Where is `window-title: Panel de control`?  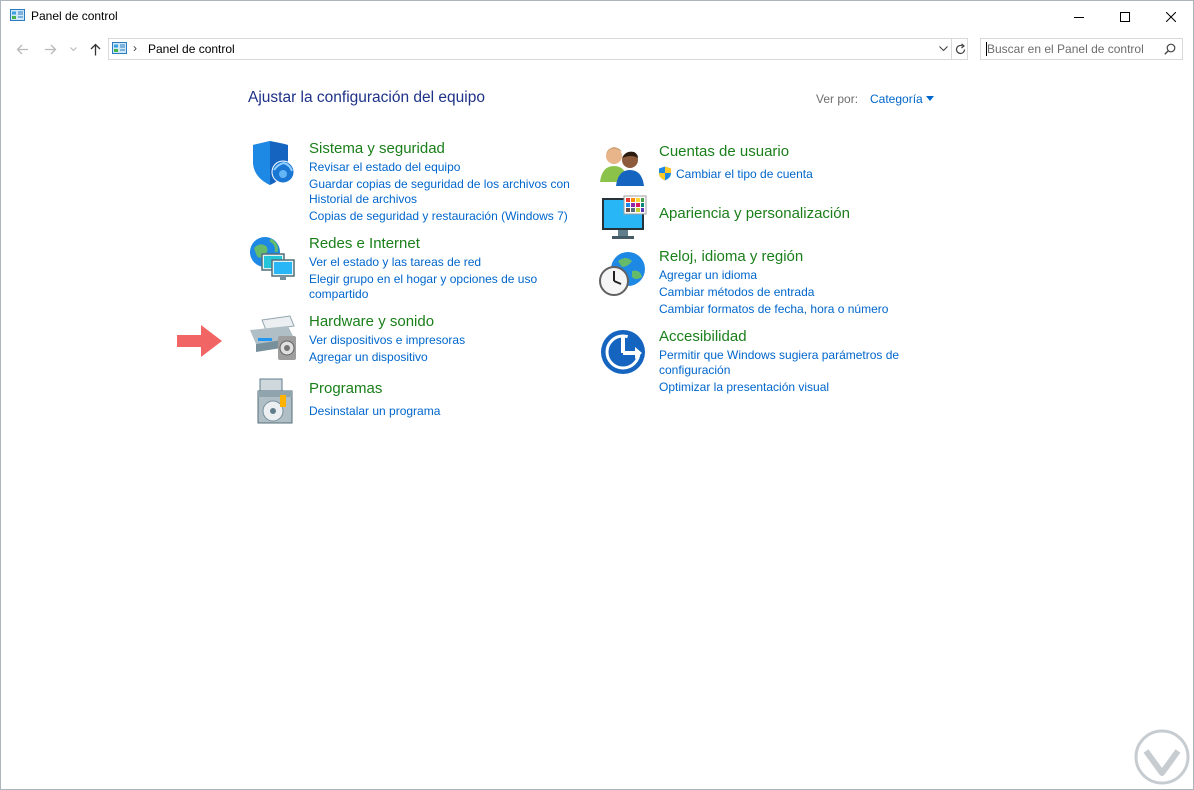
window-title: Panel de control is located at coordinates (74, 16).